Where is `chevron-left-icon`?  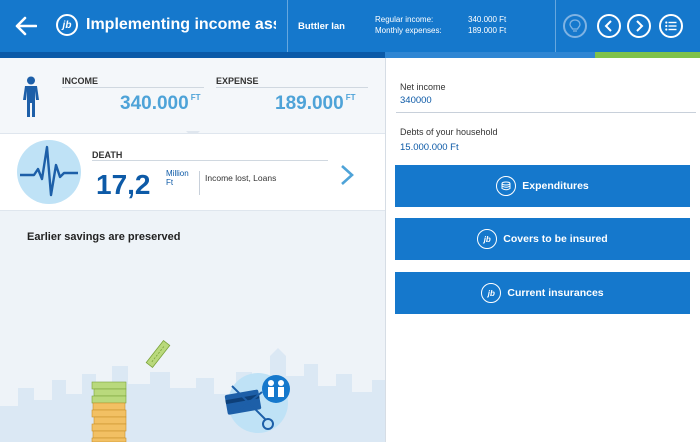 chevron-left-icon is located at coordinates (608, 26).